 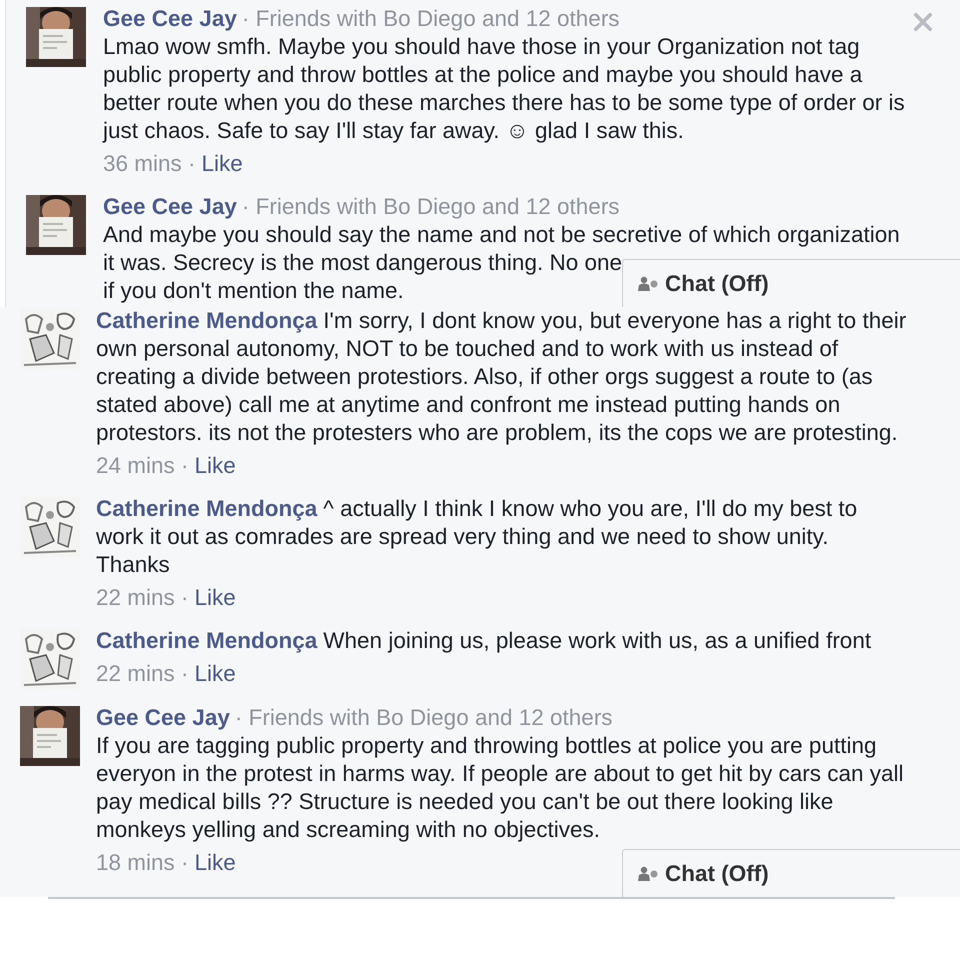 I want to click on comment-text-line: work it out as comrades are spread very thing and we need to show unity., so click(x=462, y=536).